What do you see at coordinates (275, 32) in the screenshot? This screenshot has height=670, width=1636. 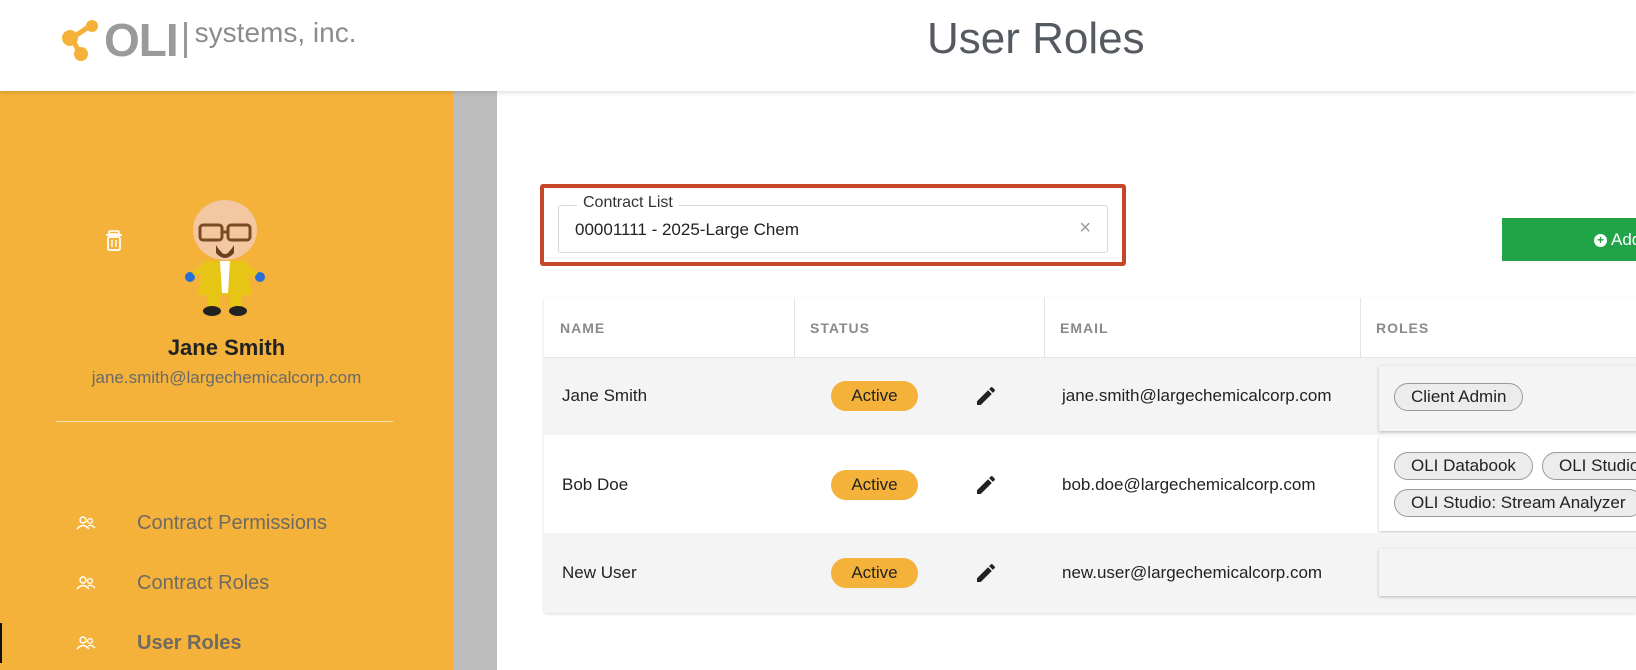 I see `logo-subtext: systems, inc.` at bounding box center [275, 32].